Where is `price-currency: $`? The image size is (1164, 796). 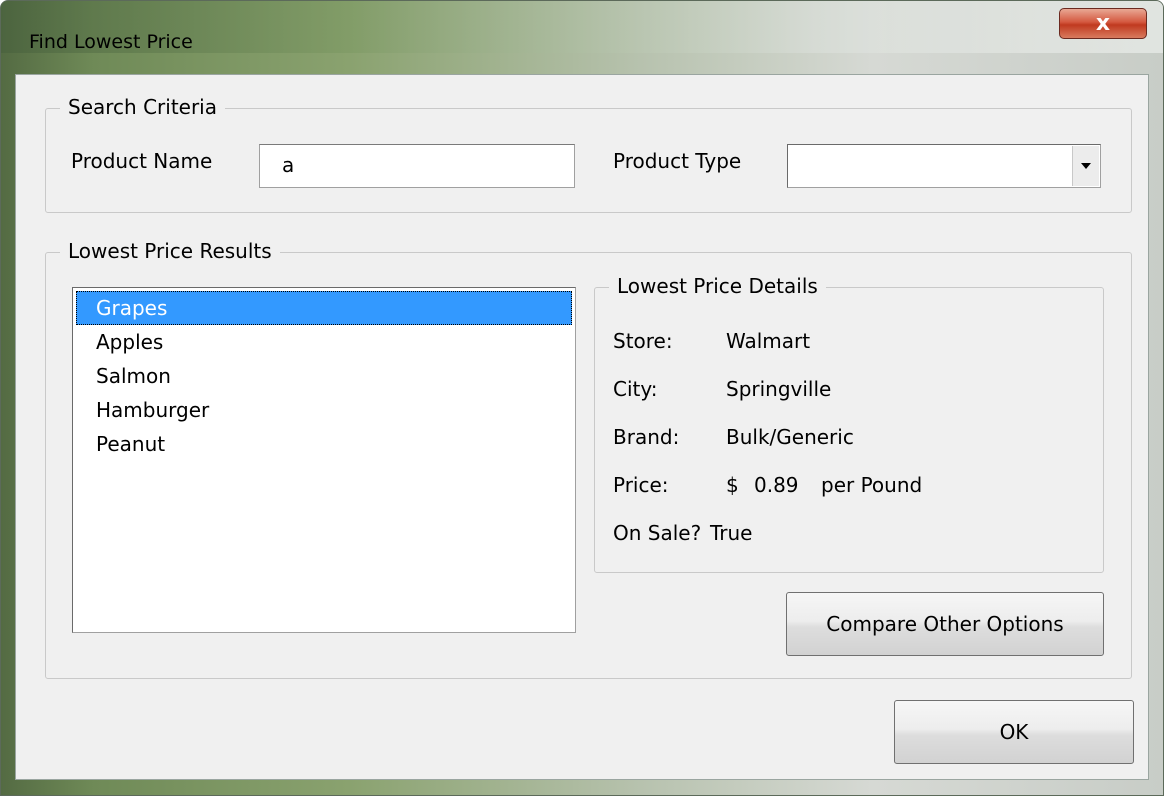
price-currency: $ is located at coordinates (732, 485).